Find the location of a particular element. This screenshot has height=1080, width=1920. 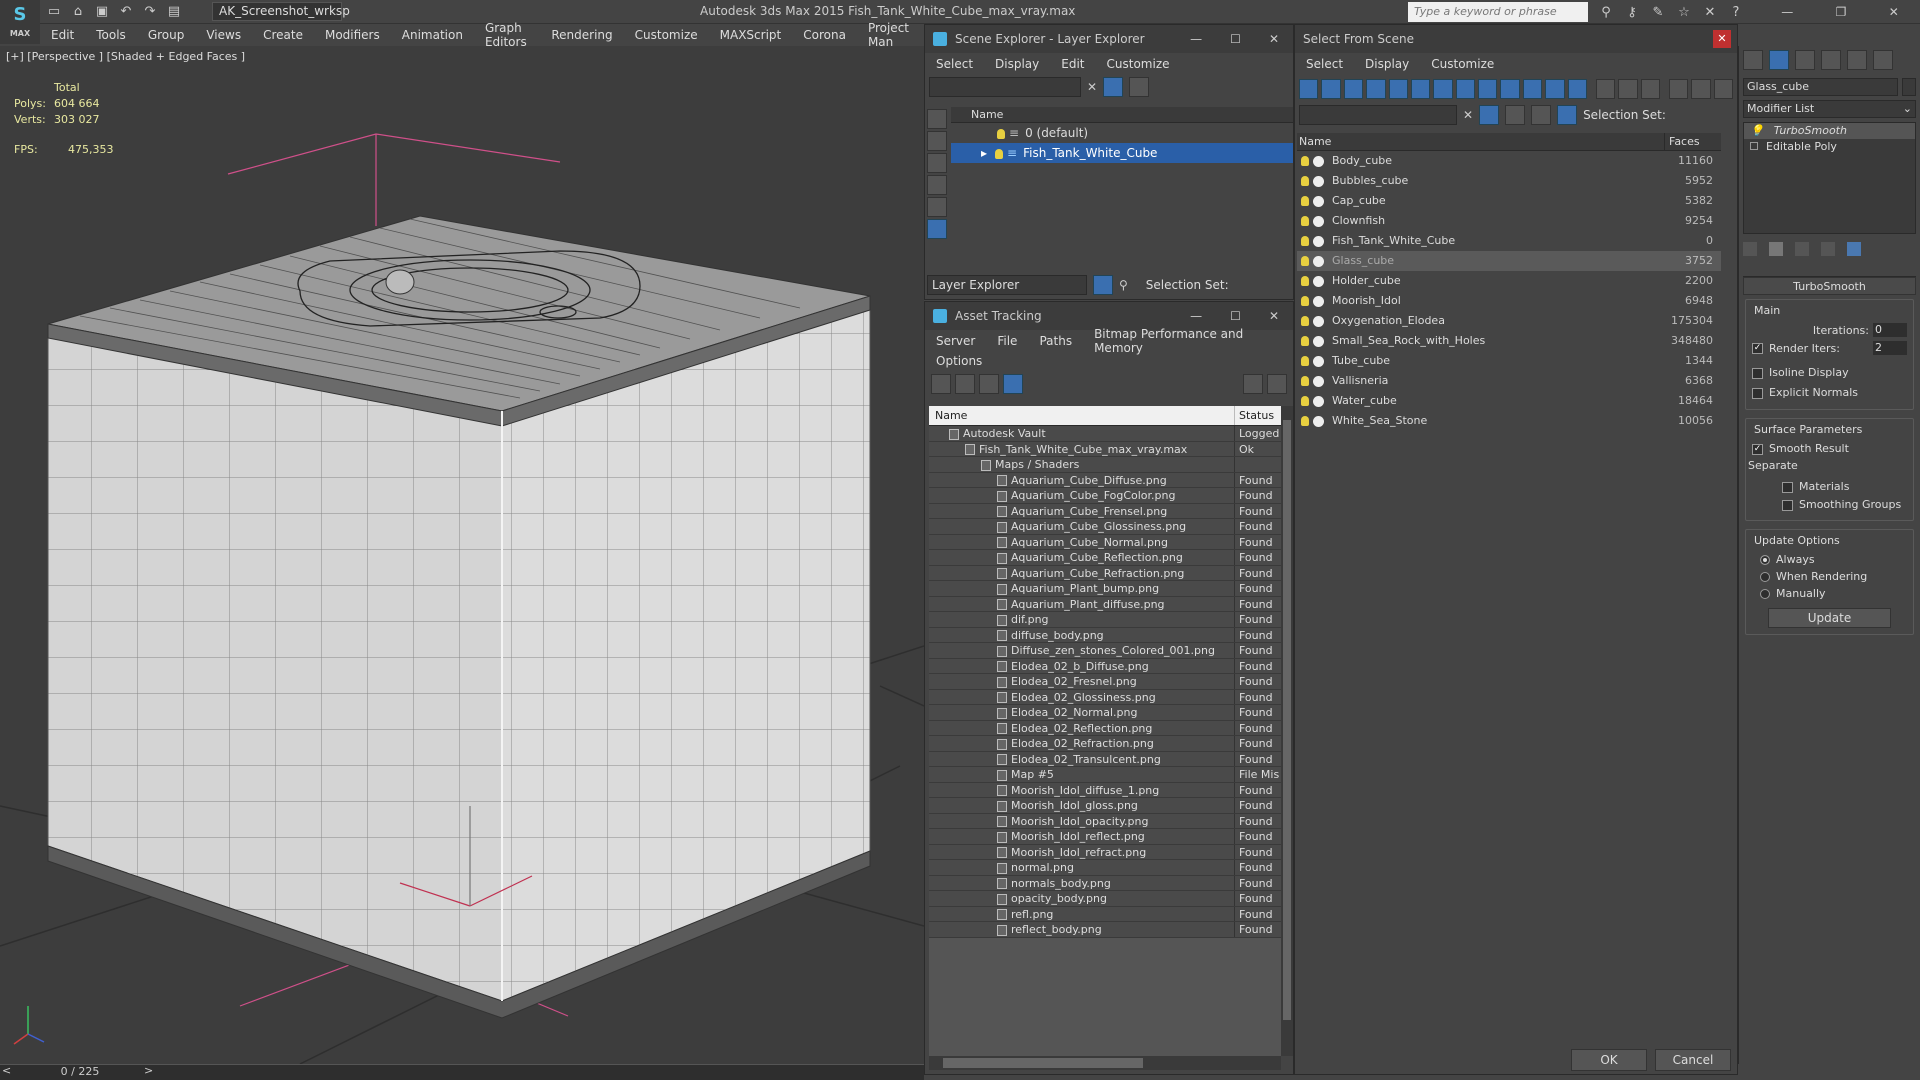

utilities-tab-icon is located at coordinates (1883, 60).